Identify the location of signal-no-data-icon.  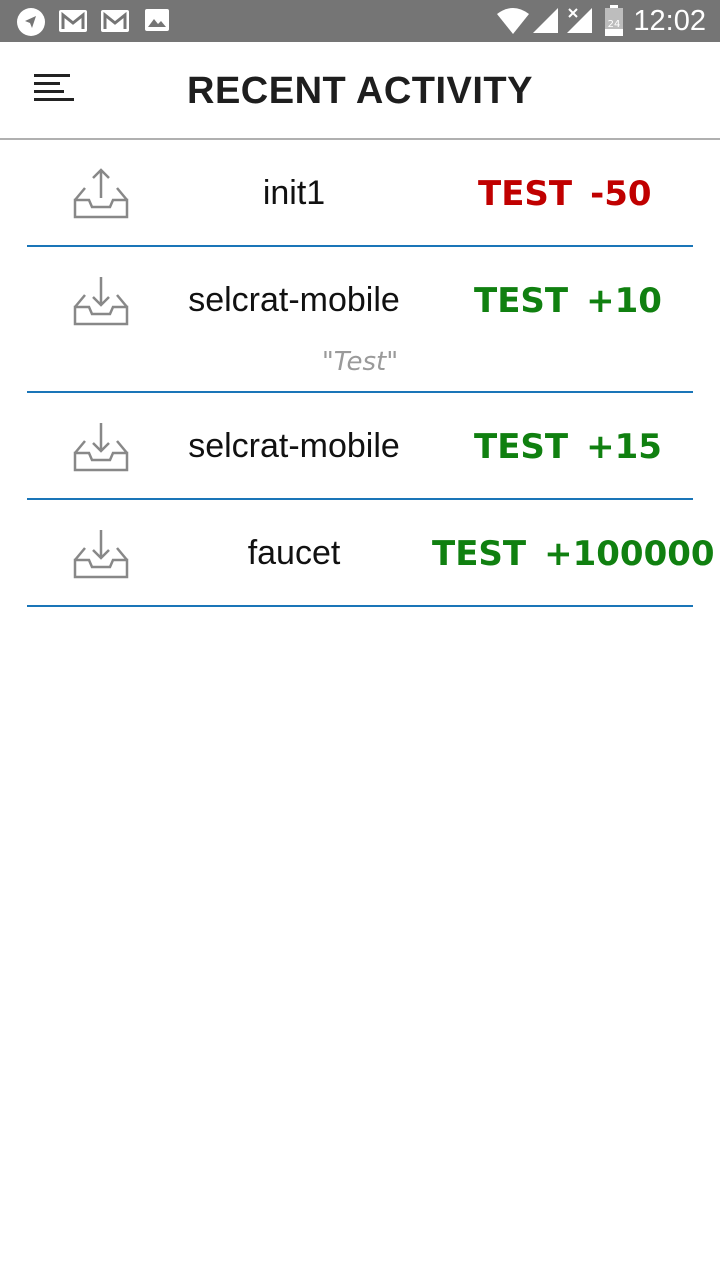
(579, 20).